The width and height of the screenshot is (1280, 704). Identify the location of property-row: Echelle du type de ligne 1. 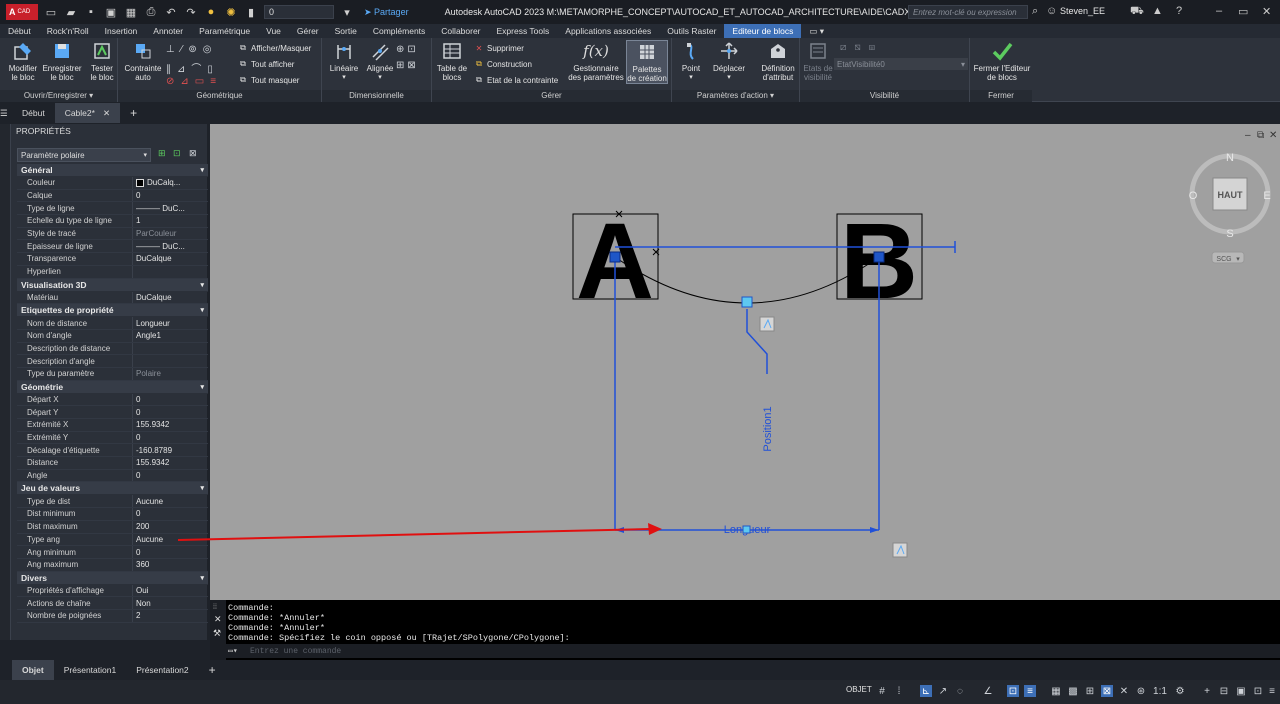
(112, 221).